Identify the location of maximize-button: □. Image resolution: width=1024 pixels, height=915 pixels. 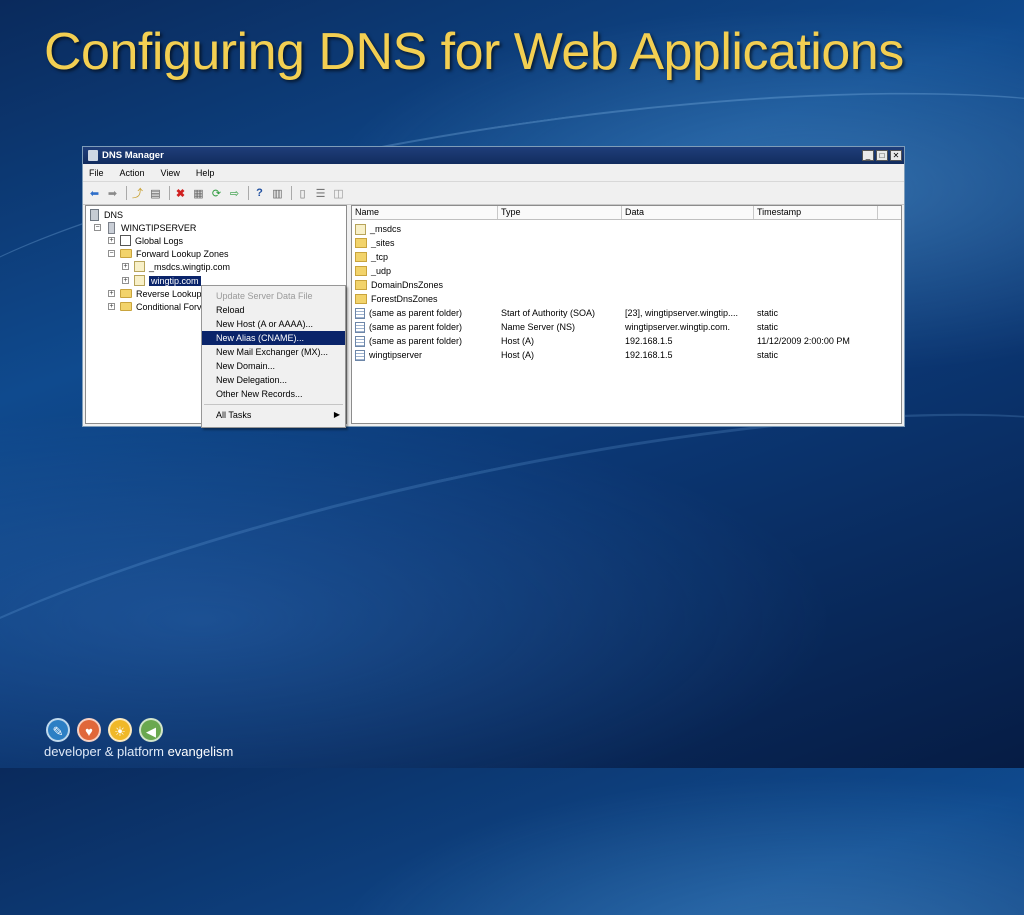
(882, 155).